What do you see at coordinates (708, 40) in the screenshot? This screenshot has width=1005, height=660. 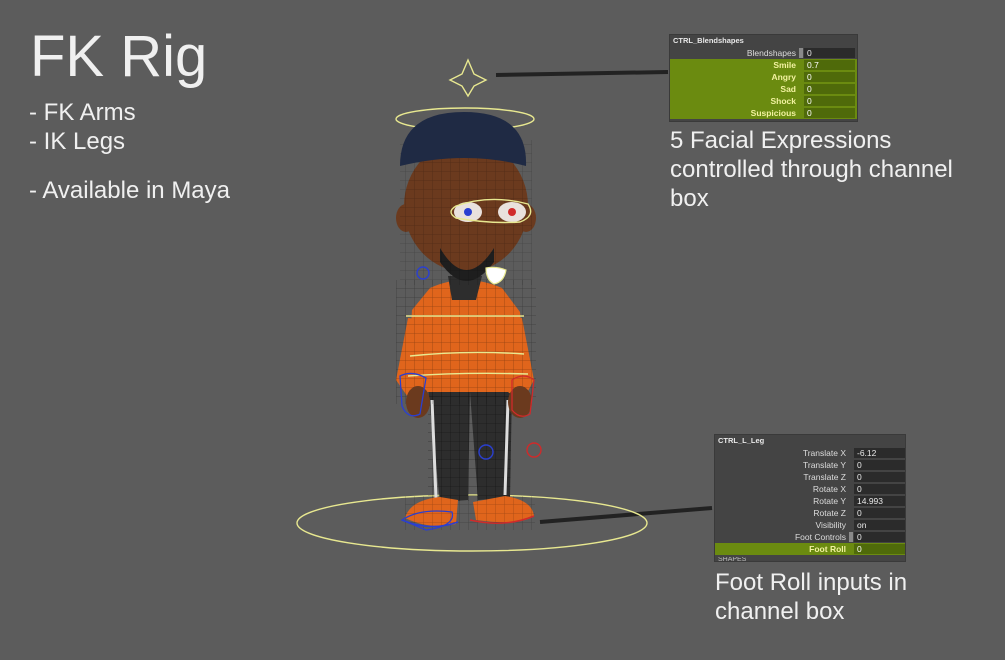 I see `channel-box-header: CTRL_Blendshapes` at bounding box center [708, 40].